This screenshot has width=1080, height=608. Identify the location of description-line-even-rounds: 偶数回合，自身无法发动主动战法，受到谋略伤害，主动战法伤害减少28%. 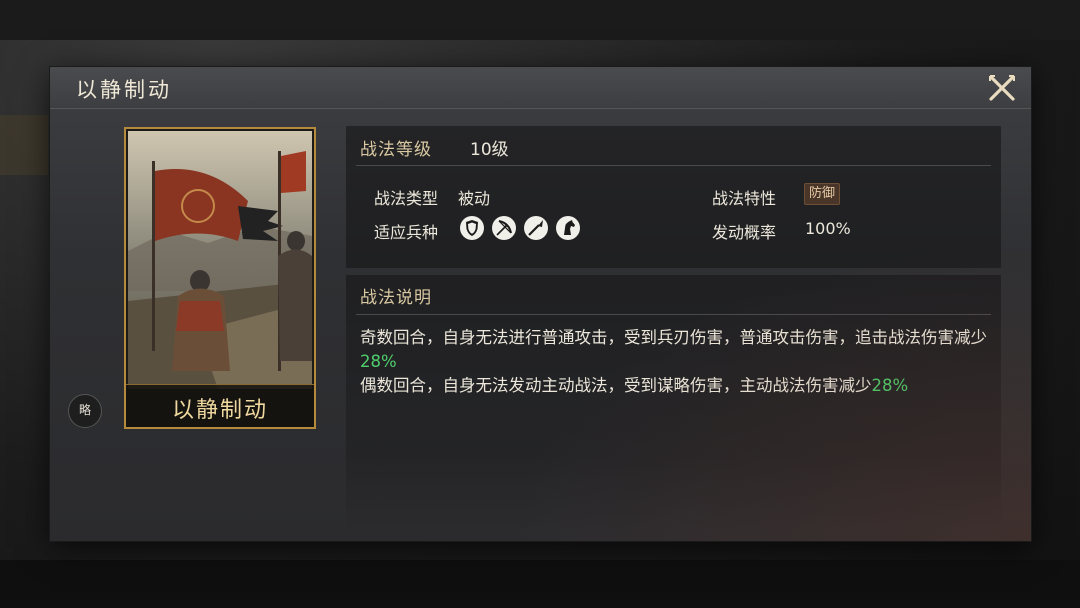
(675, 386).